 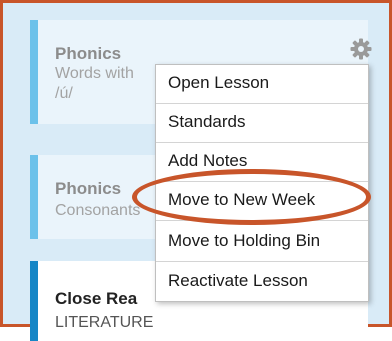 What do you see at coordinates (218, 83) in the screenshot?
I see `menu-item-open-lesson: Open Lesson` at bounding box center [218, 83].